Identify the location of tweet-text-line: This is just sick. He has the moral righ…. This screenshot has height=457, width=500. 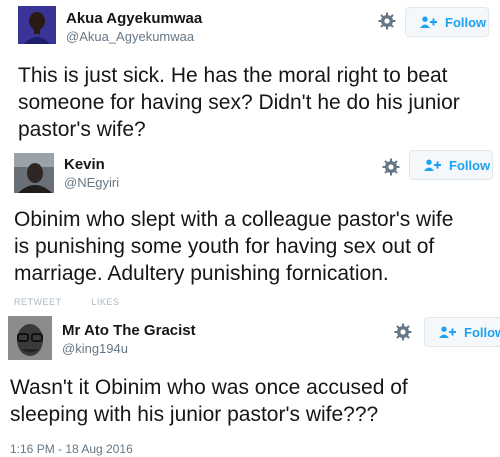
(233, 75).